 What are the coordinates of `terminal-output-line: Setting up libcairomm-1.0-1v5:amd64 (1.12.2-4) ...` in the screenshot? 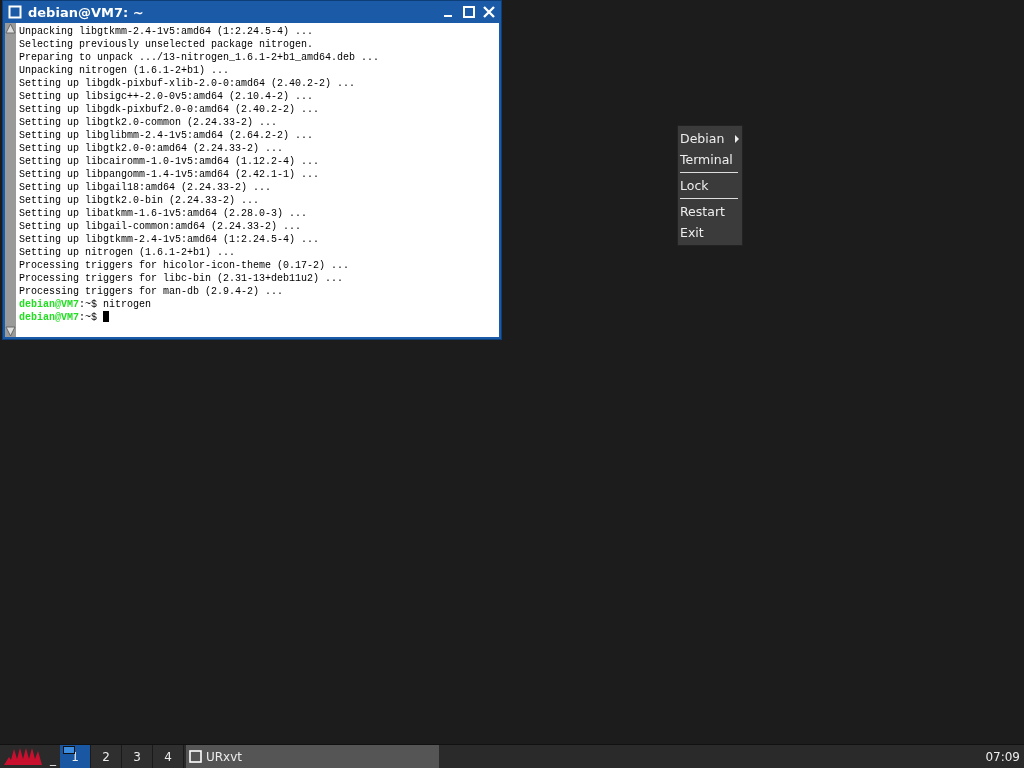 It's located at (169, 161).